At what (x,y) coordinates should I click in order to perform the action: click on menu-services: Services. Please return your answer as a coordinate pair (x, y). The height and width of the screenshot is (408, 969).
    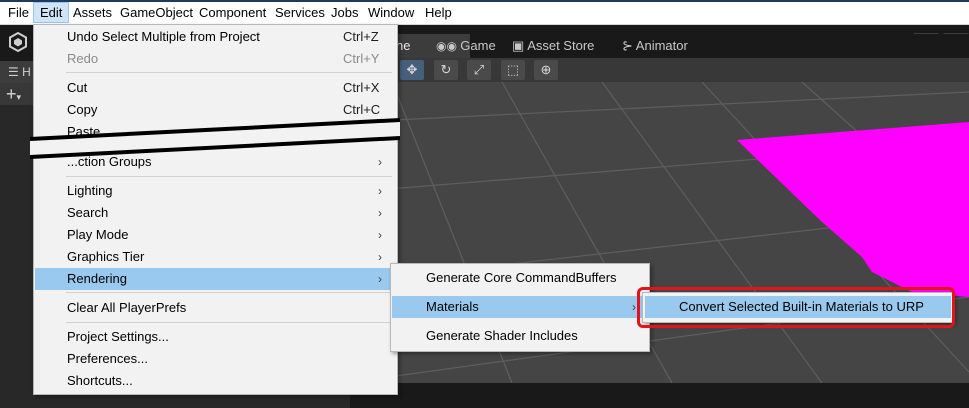
    Looking at the image, I should click on (300, 12).